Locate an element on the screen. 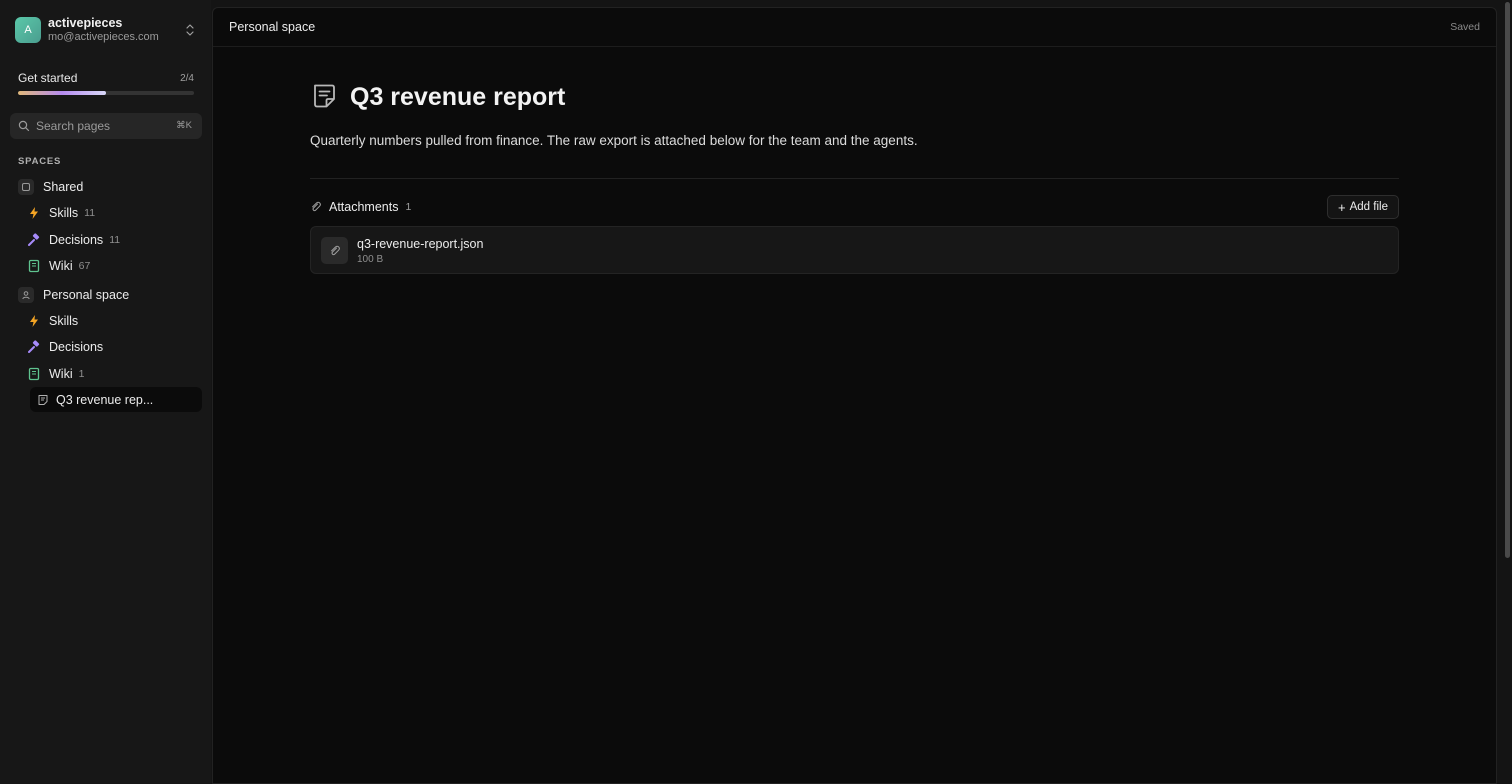  add-file-label: Add file is located at coordinates (1368, 207).